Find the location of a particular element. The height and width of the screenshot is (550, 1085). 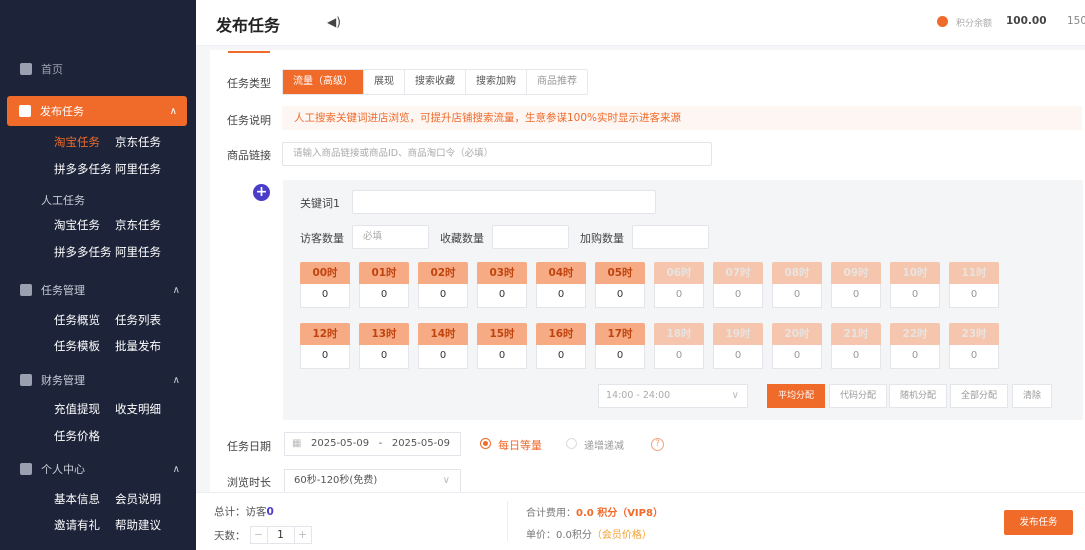

sidebar-item-manual-taobao: 淘宝任务 is located at coordinates (84, 225).